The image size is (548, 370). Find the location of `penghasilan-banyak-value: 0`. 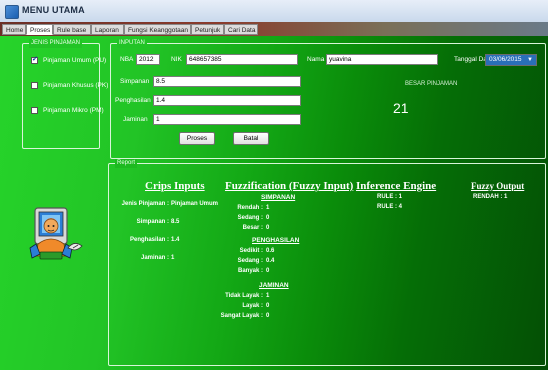

penghasilan-banyak-value: 0 is located at coordinates (268, 271).